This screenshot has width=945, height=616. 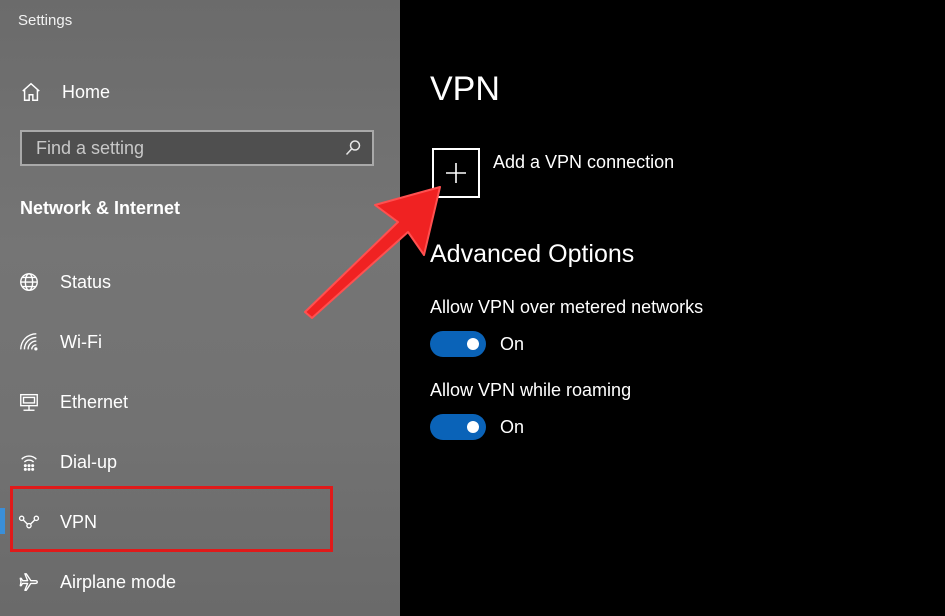 I want to click on roaming-label: Allow VPN while roaming, so click(x=531, y=390).